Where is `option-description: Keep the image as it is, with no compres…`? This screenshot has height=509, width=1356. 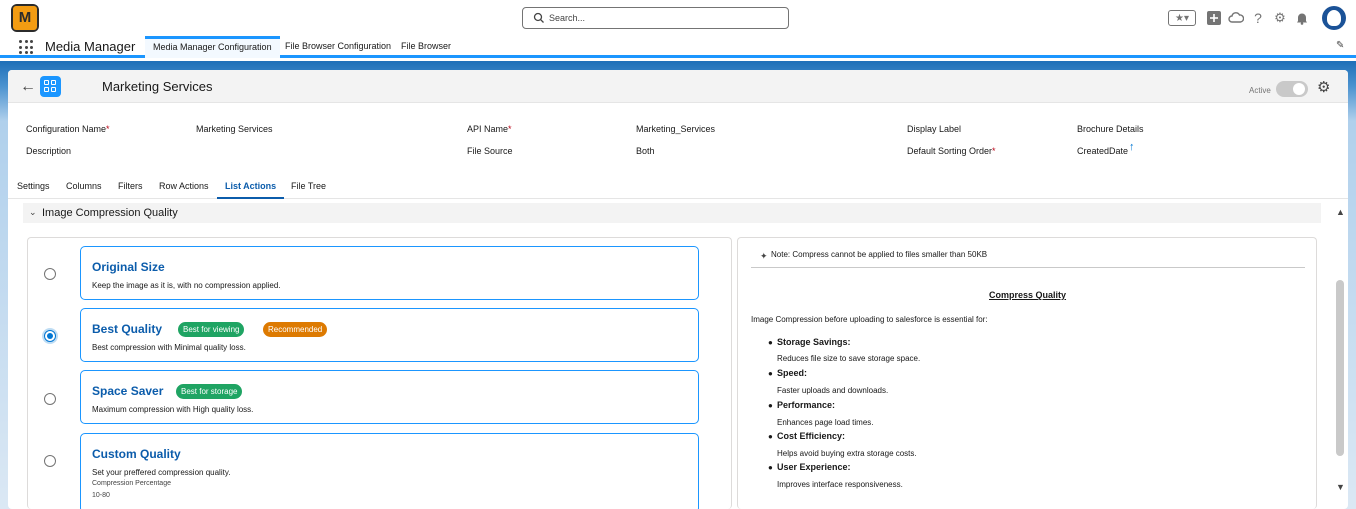 option-description: Keep the image as it is, with no compres… is located at coordinates (186, 285).